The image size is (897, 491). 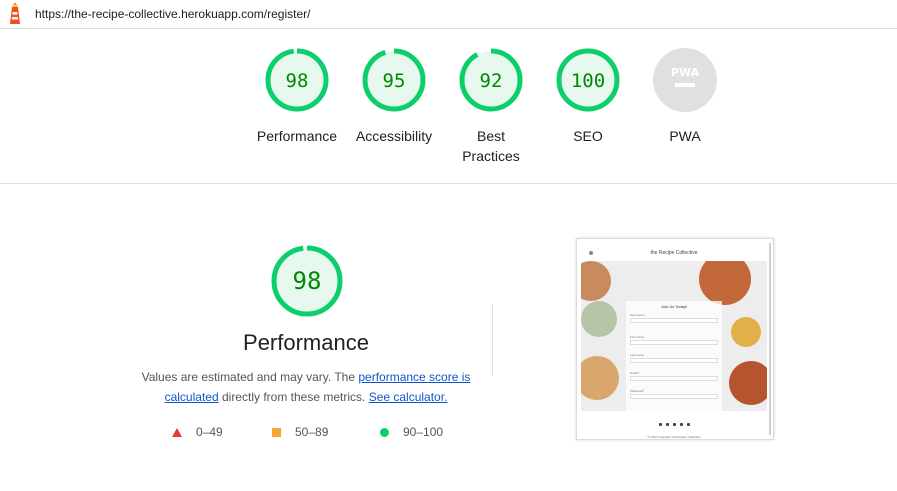 What do you see at coordinates (297, 136) in the screenshot?
I see `gauge-label: Performance` at bounding box center [297, 136].